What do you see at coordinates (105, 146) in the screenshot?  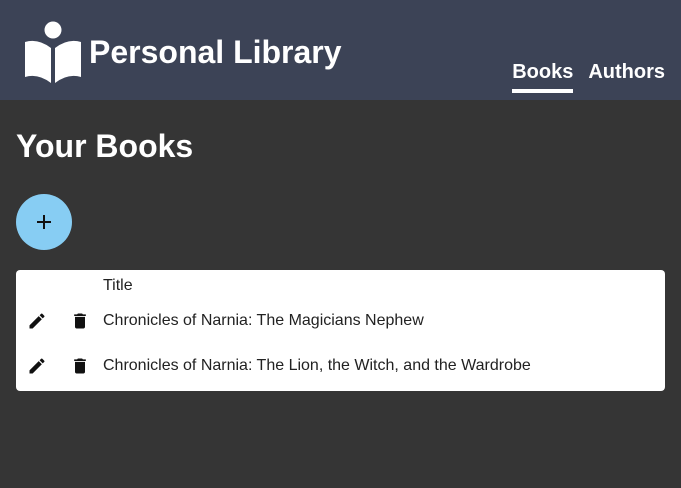 I see `page-title: Your Books` at bounding box center [105, 146].